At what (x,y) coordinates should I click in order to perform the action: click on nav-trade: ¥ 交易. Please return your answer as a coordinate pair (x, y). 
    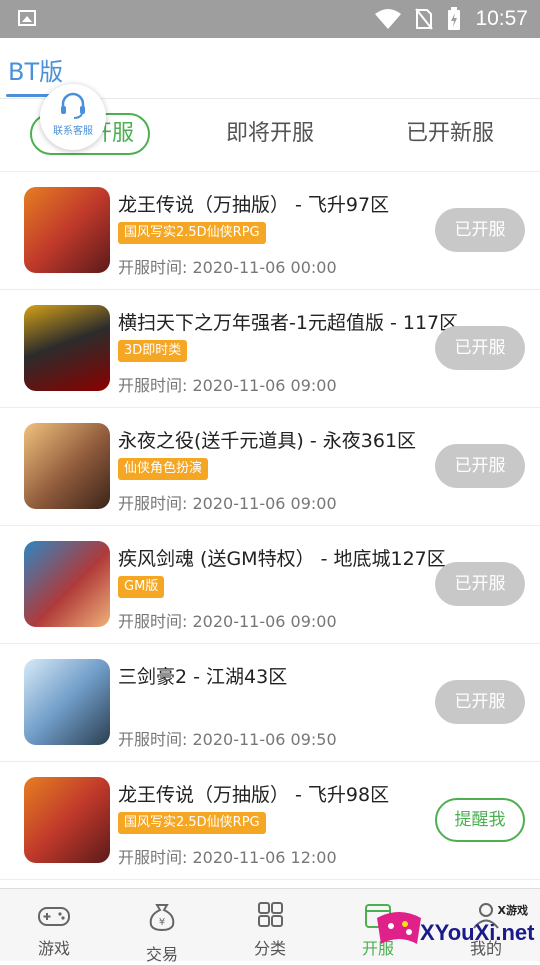
    Looking at the image, I should click on (162, 926).